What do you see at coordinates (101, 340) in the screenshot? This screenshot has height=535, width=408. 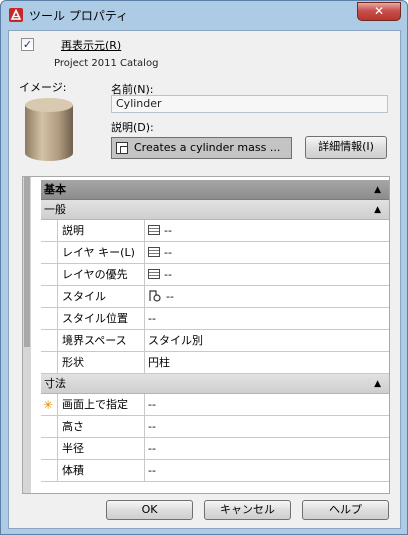 I see `property-name: 境界スペース` at bounding box center [101, 340].